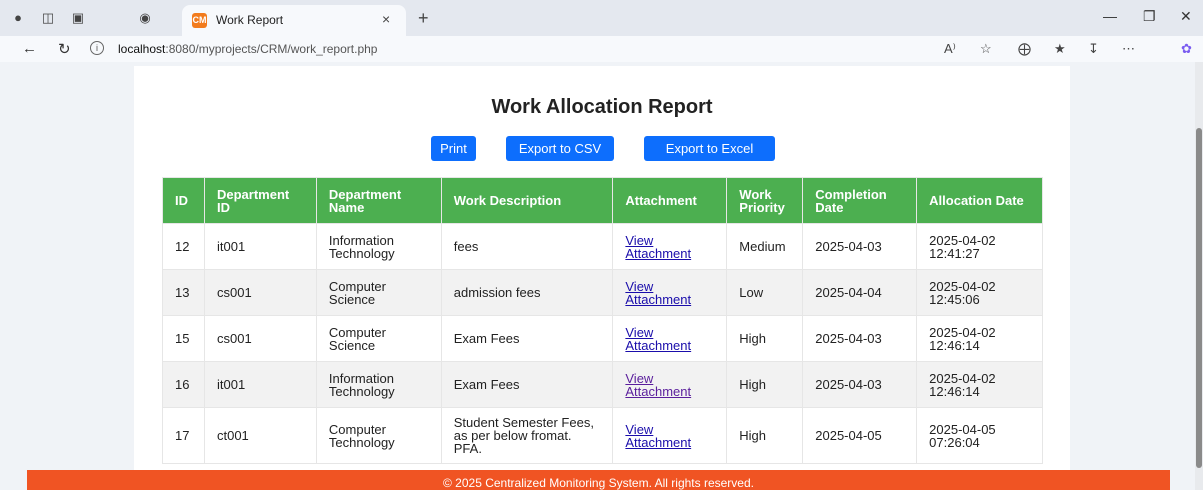 The height and width of the screenshot is (490, 1203). What do you see at coordinates (1110, 16) in the screenshot?
I see `minimize-icon: —` at bounding box center [1110, 16].